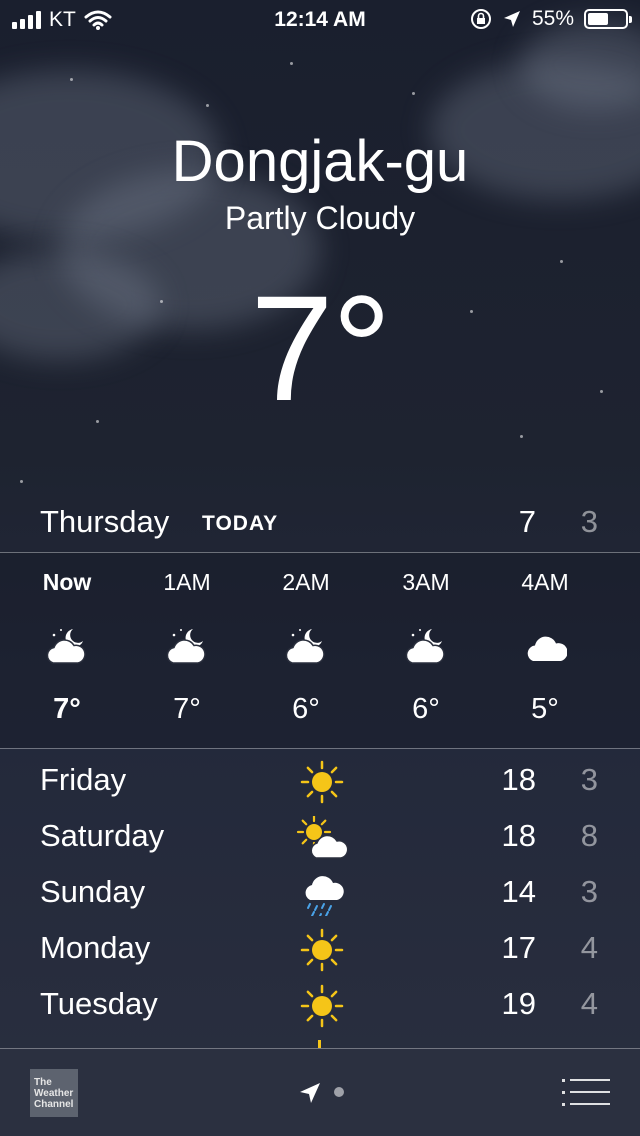 Image resolution: width=640 pixels, height=1136 pixels. What do you see at coordinates (518, 891) in the screenshot?
I see `day-high: 14` at bounding box center [518, 891].